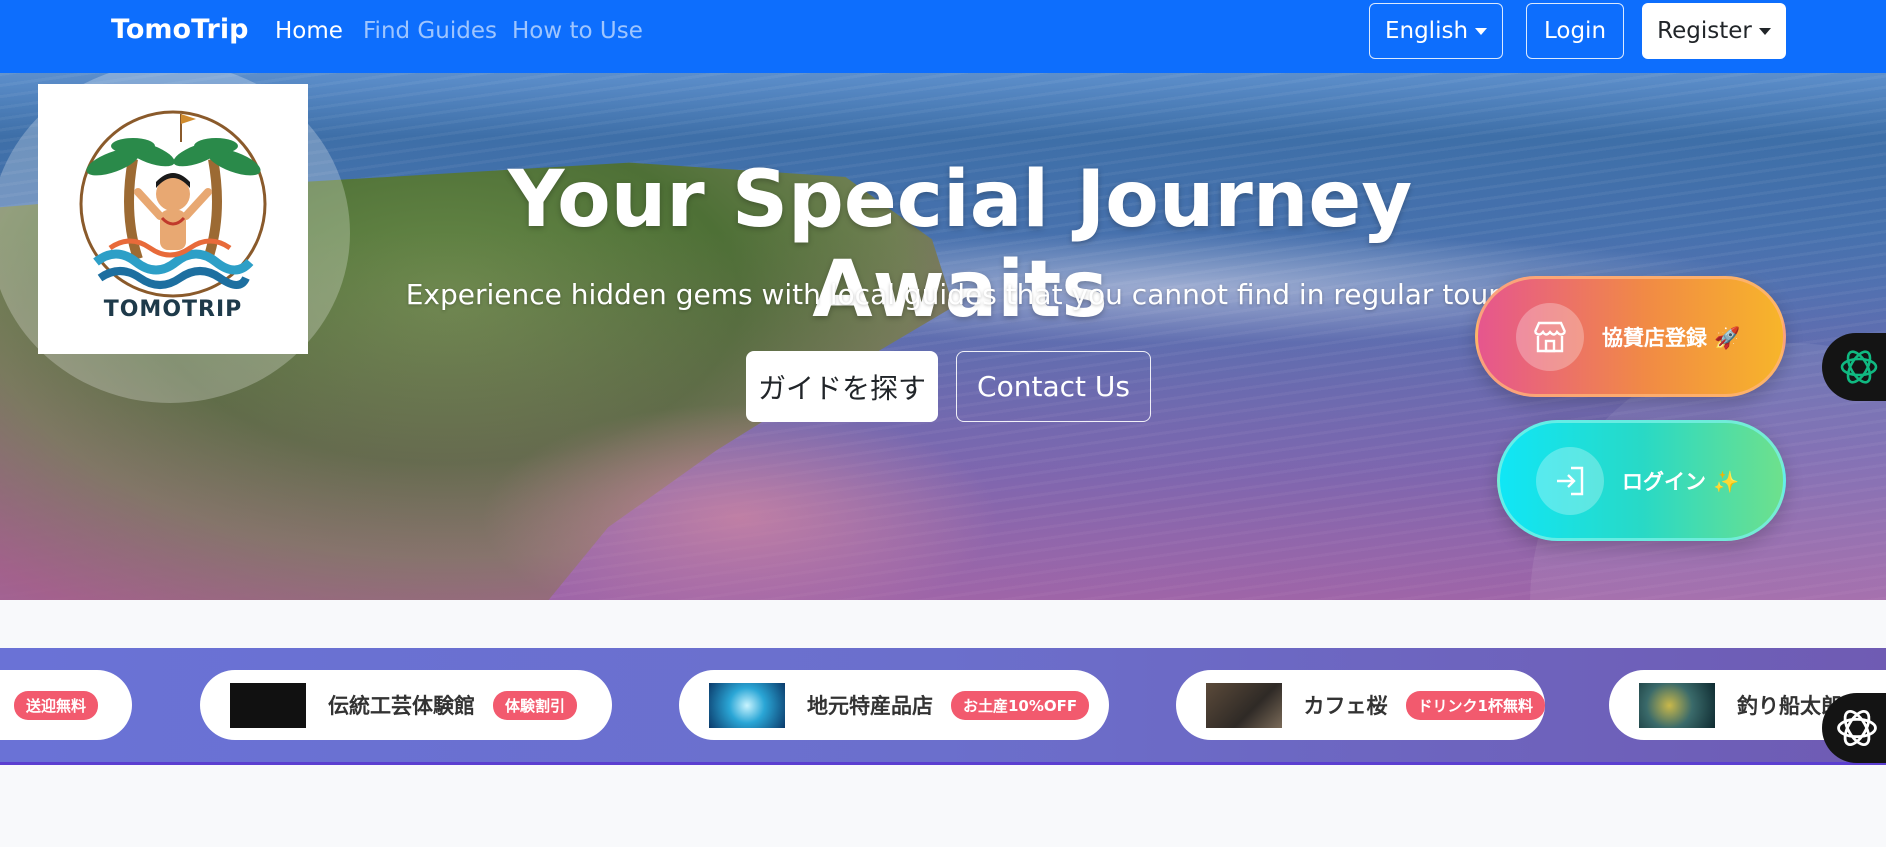 The image size is (1886, 847). I want to click on assistant-fab-button, so click(1854, 728).